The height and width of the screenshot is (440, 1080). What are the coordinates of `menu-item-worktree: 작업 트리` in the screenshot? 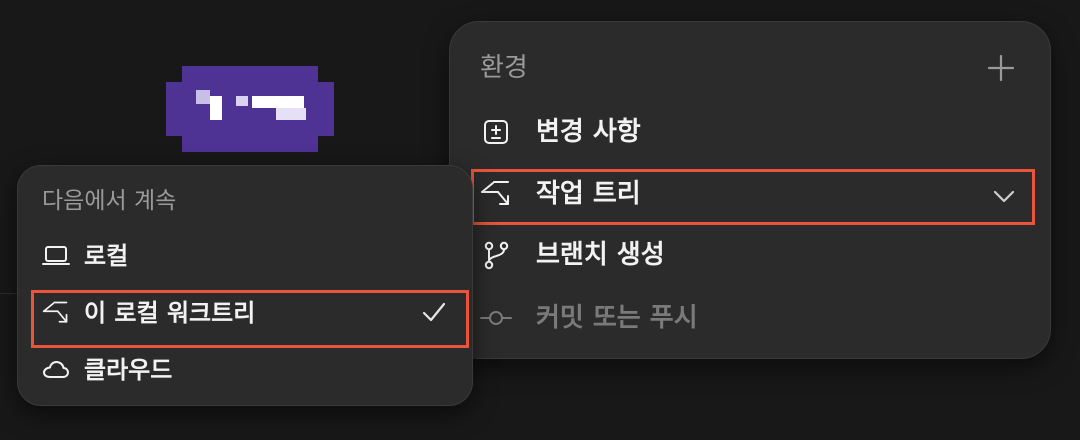 It's located at (560, 194).